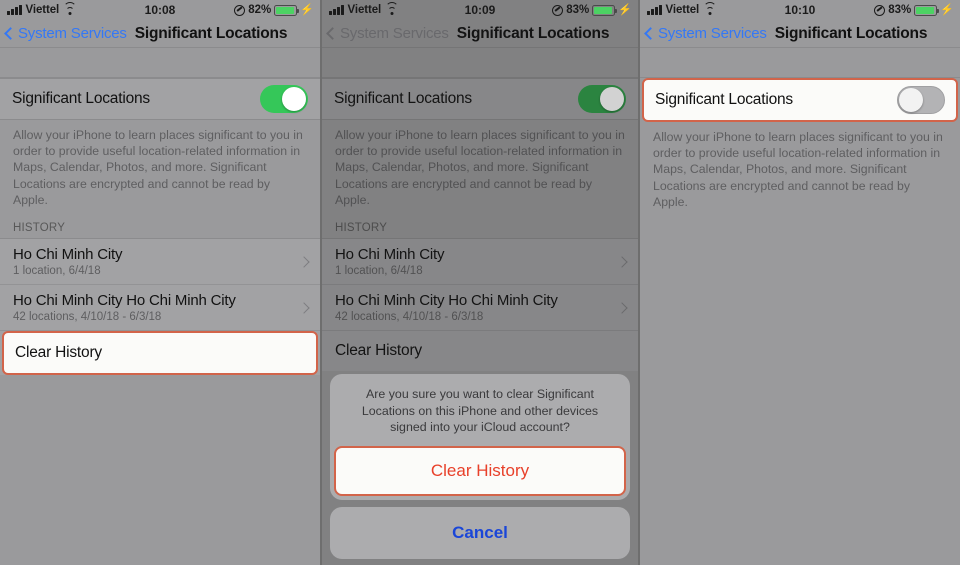 The width and height of the screenshot is (960, 565). Describe the element at coordinates (480, 10) in the screenshot. I see `status-bar: Viettel 10:09 83% ⚡` at that location.